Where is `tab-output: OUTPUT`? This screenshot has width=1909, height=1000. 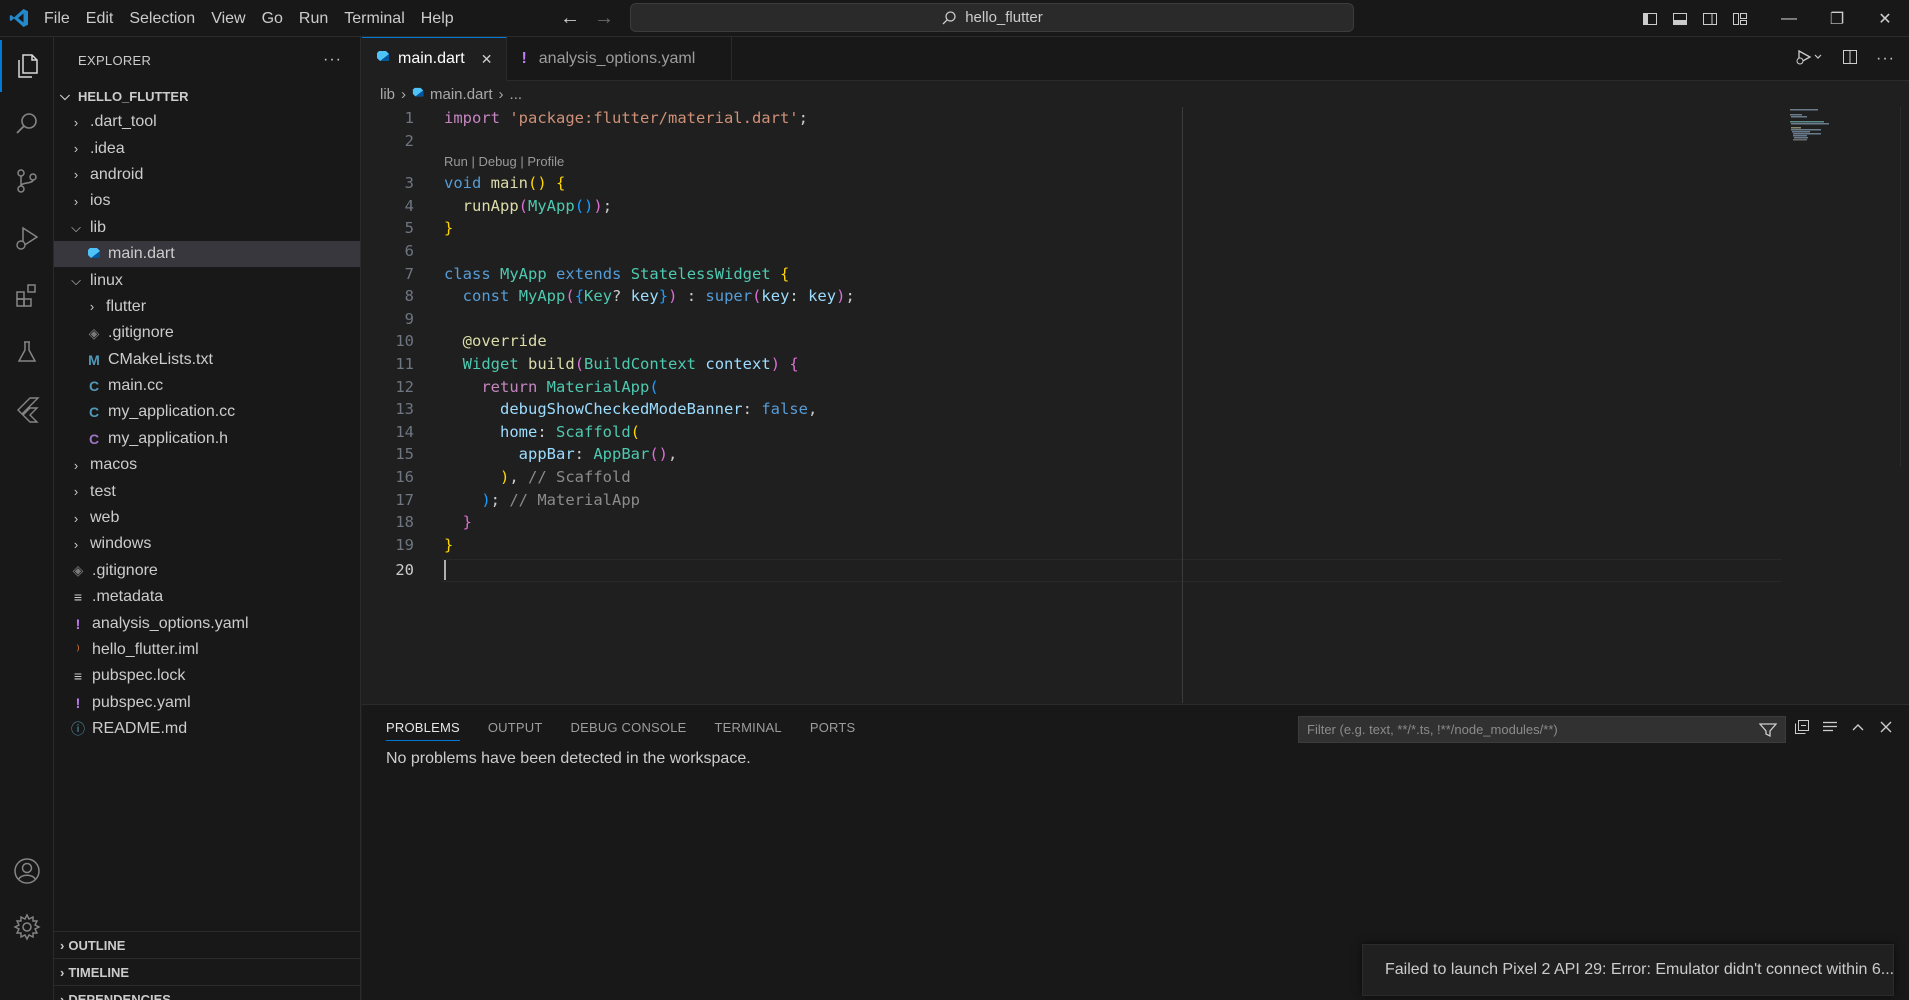
tab-output: OUTPUT is located at coordinates (515, 727).